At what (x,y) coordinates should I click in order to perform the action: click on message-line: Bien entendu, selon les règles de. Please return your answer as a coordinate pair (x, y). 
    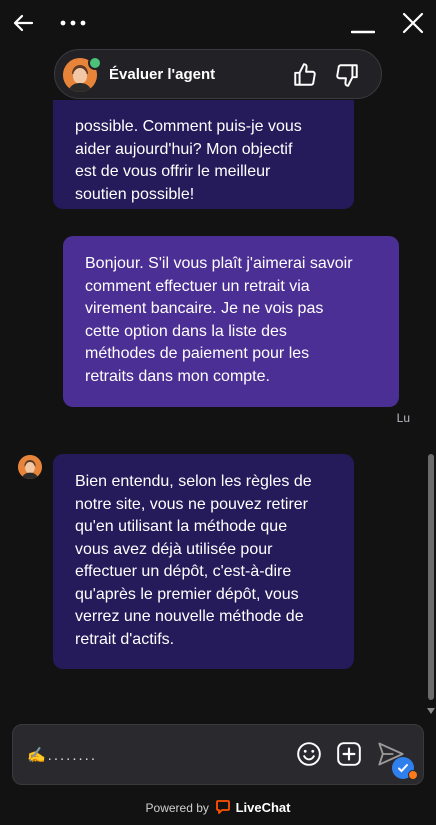
    Looking at the image, I should click on (193, 481).